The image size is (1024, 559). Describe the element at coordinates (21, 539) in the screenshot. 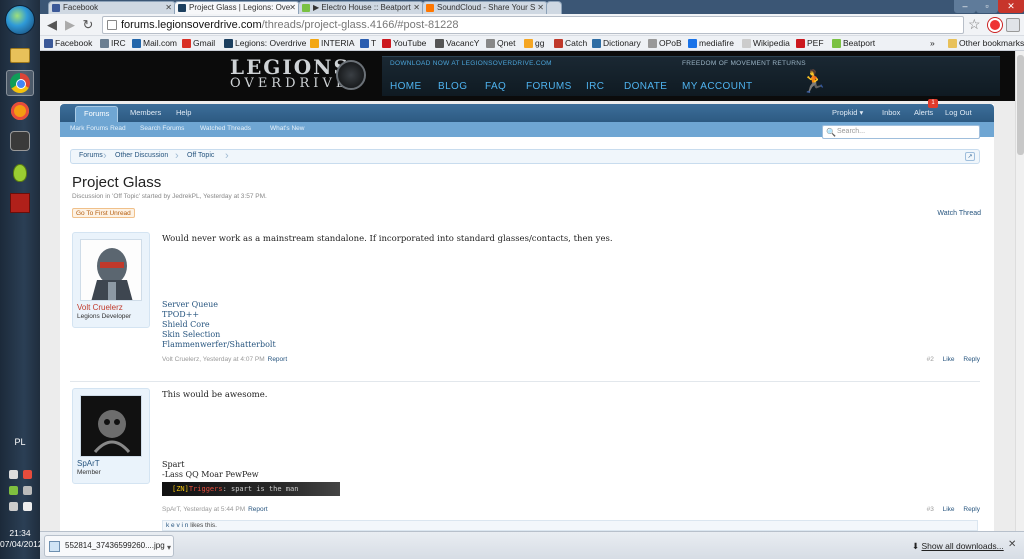

I see `system-clock: 21:34 07/04/2012` at that location.